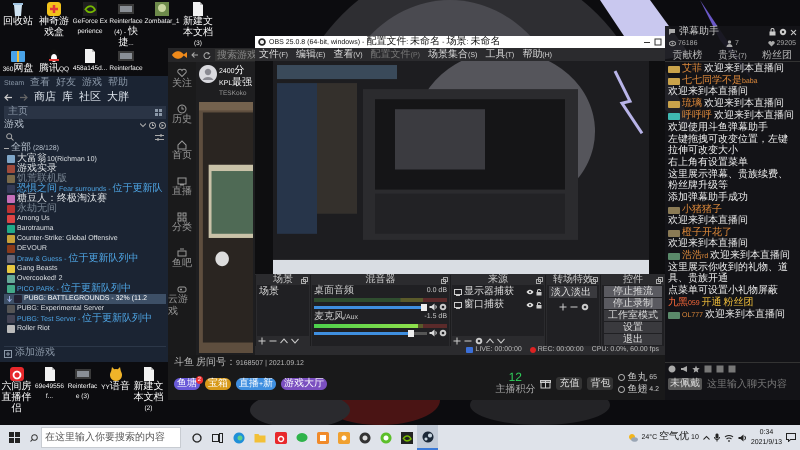  What do you see at coordinates (238, 438) in the screenshot?
I see `browser-icon` at bounding box center [238, 438].